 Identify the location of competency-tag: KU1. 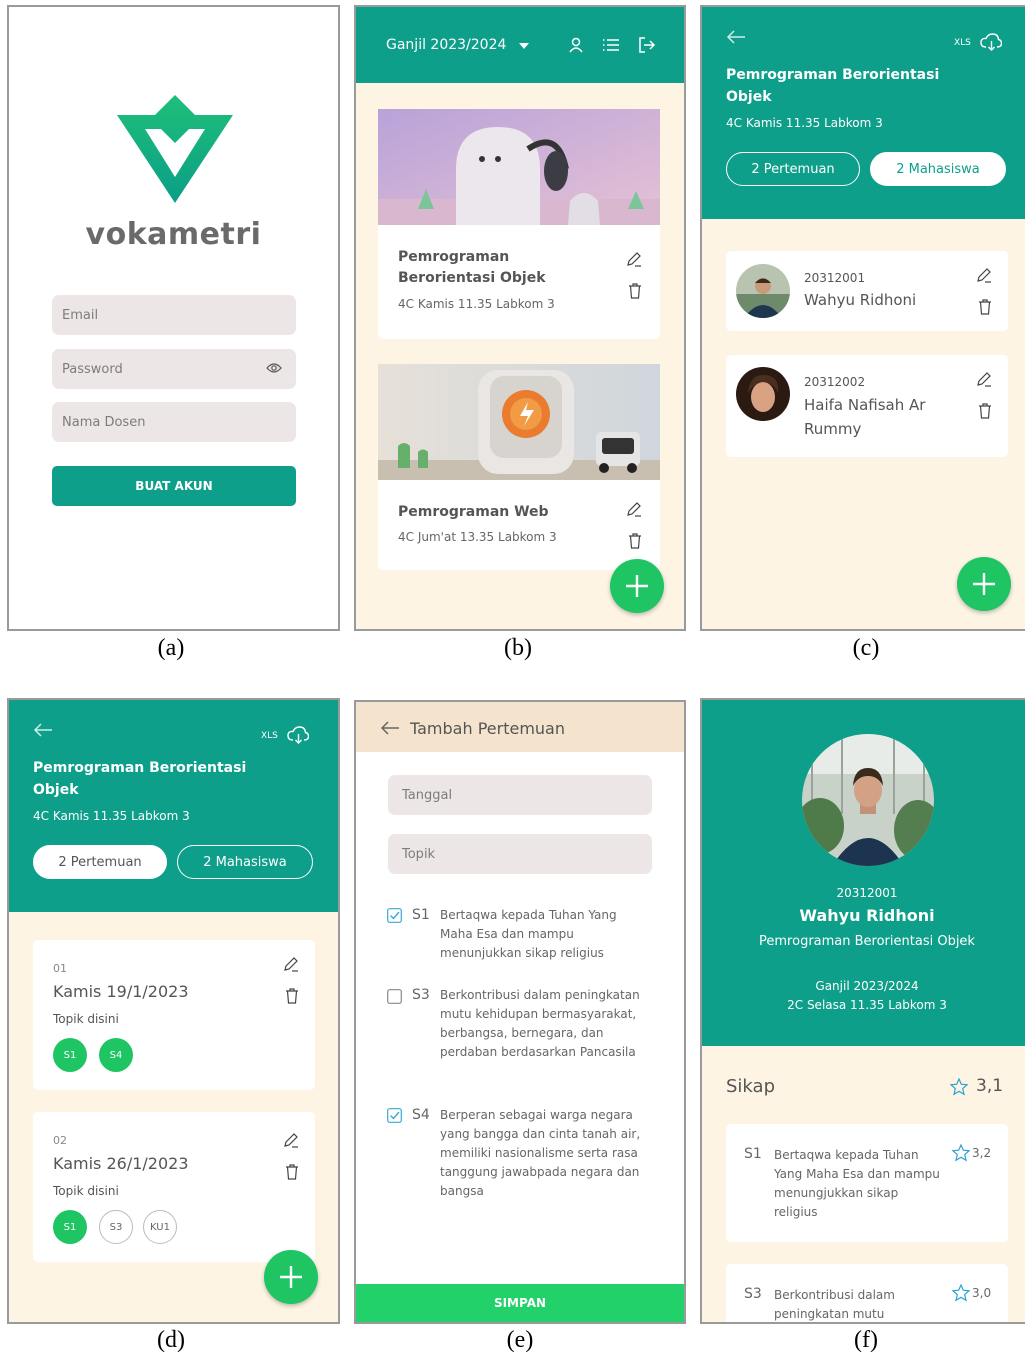
(160, 1227).